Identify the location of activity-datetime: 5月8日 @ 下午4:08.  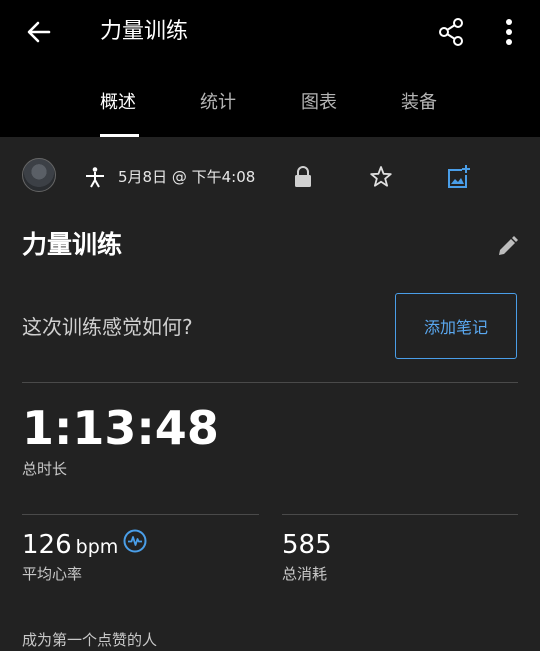
(187, 177).